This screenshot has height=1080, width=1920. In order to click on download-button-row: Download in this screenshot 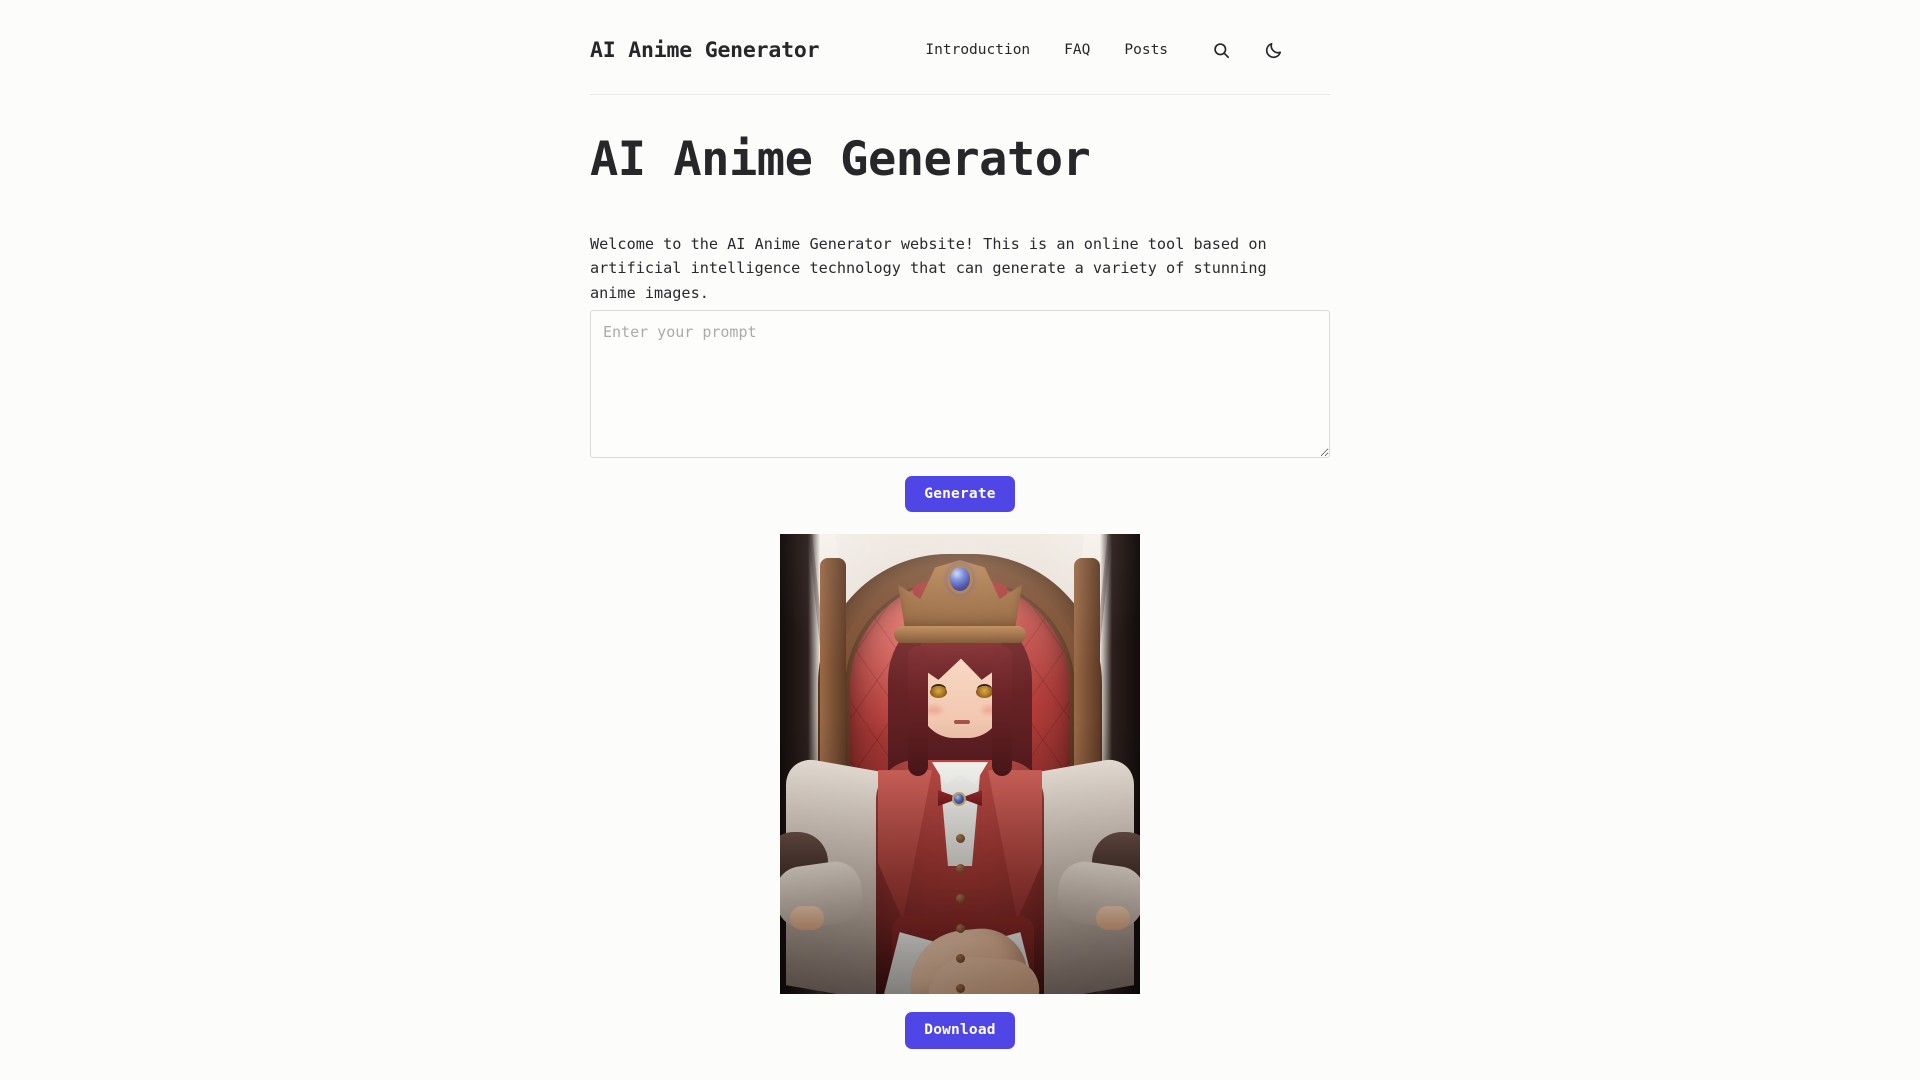, I will do `click(960, 1030)`.